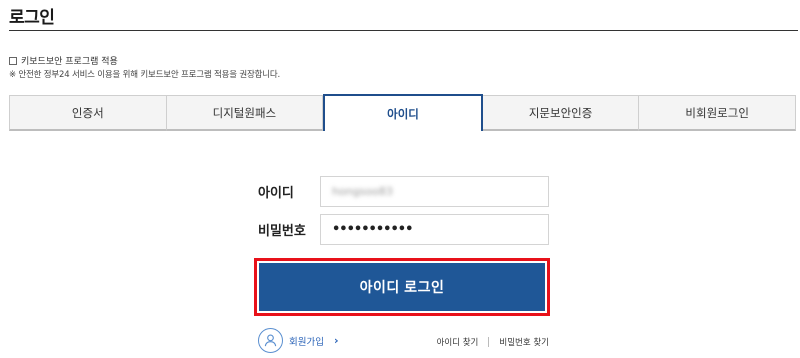 This screenshot has height=358, width=800. What do you see at coordinates (270, 340) in the screenshot?
I see `person-icon` at bounding box center [270, 340].